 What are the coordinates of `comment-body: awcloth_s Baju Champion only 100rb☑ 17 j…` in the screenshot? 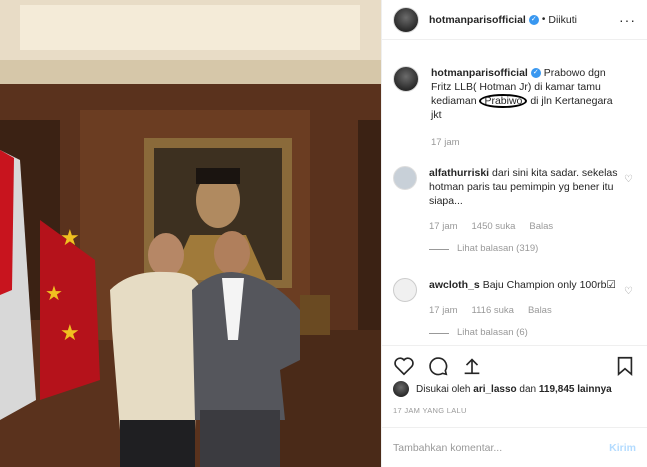 It's located at (532, 309).